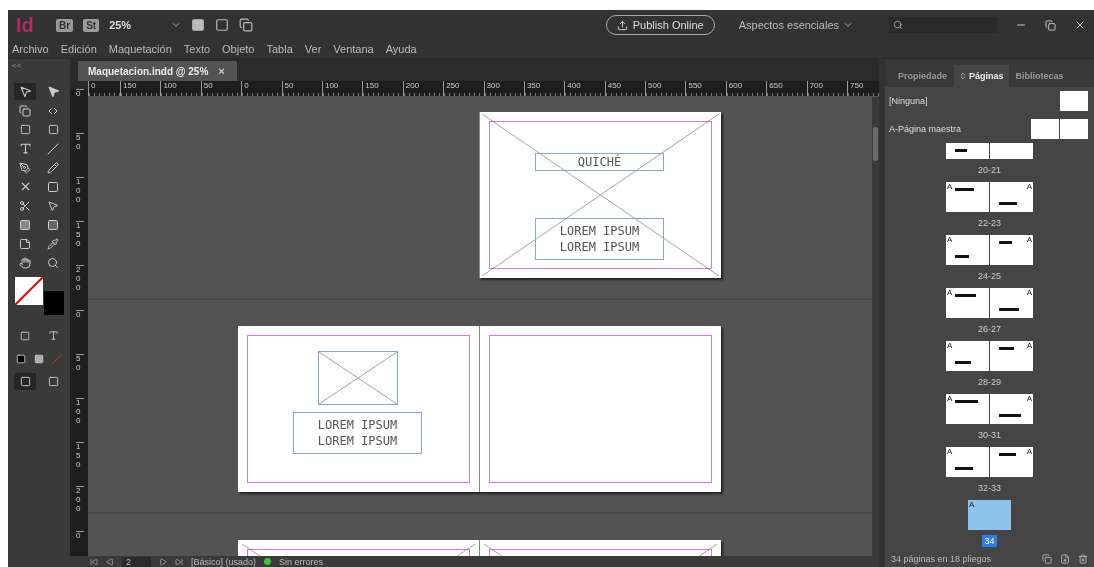 The height and width of the screenshot is (567, 1094). What do you see at coordinates (875, 144) in the screenshot?
I see `scrollbar-thumb` at bounding box center [875, 144].